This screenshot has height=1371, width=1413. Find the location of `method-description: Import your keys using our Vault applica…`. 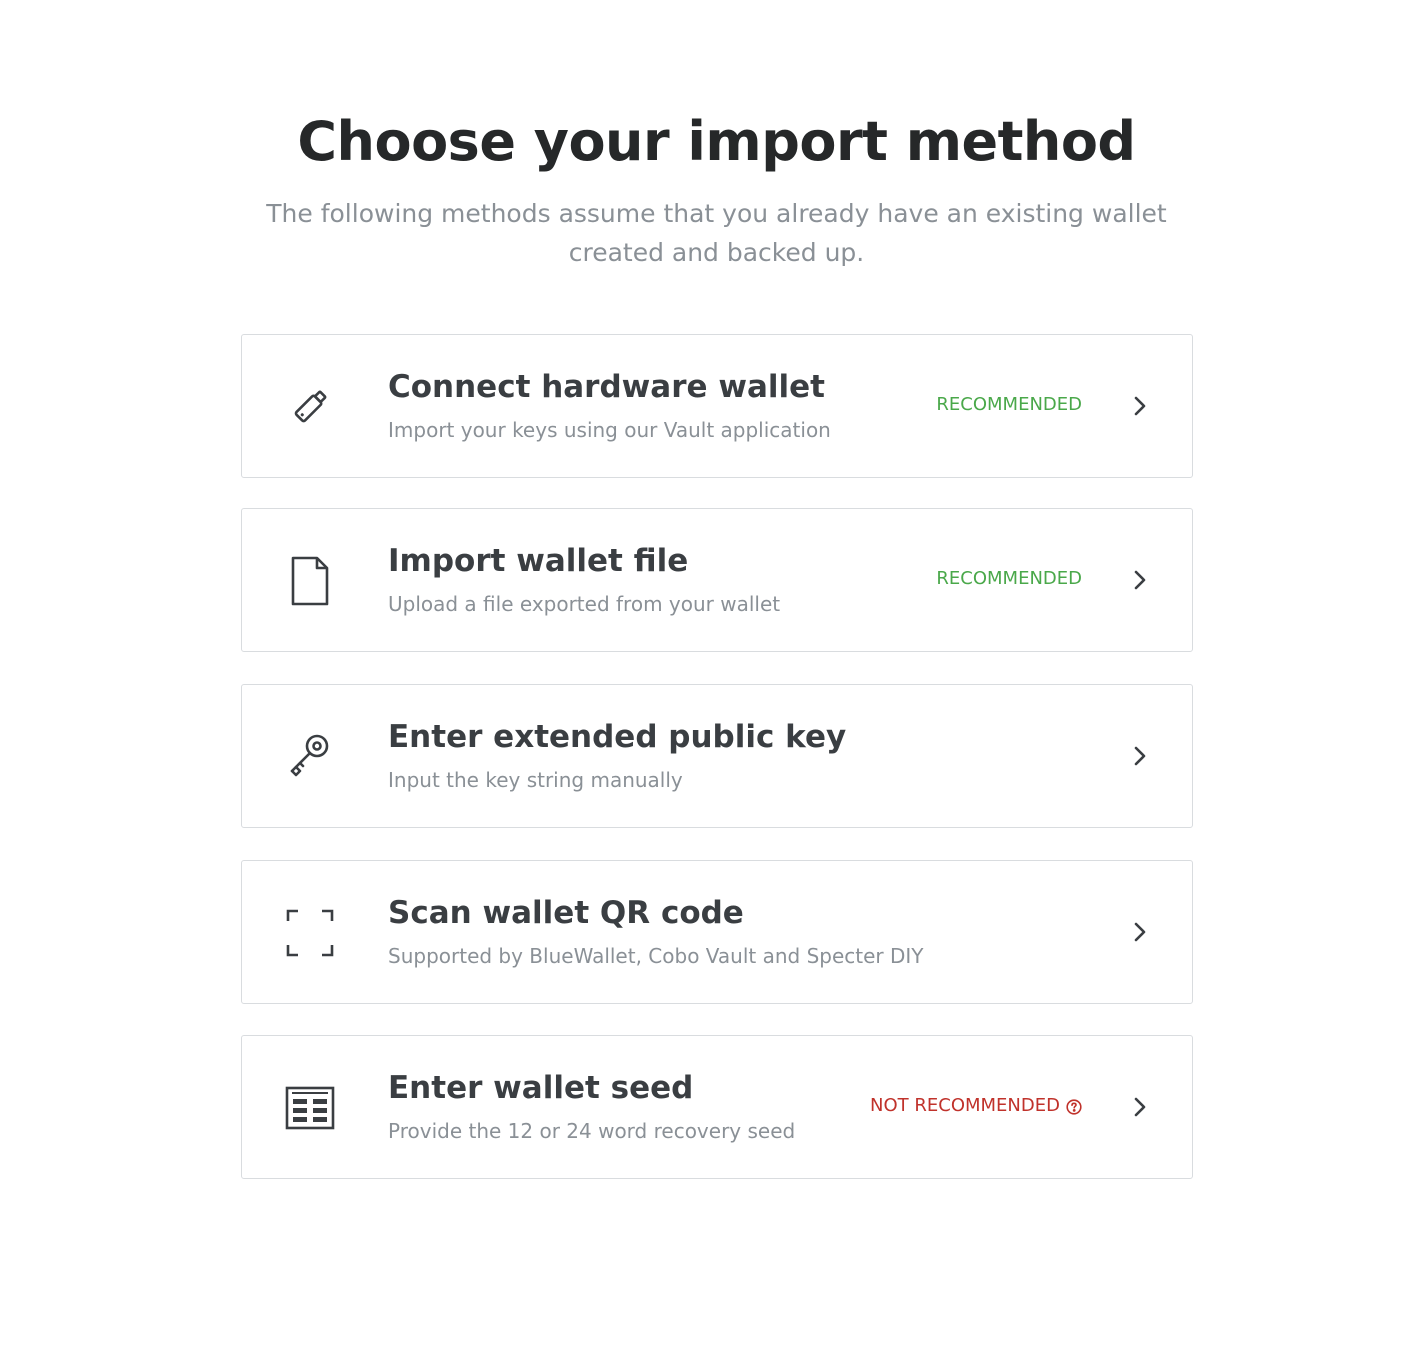

method-description: Import your keys using our Vault applica… is located at coordinates (609, 430).